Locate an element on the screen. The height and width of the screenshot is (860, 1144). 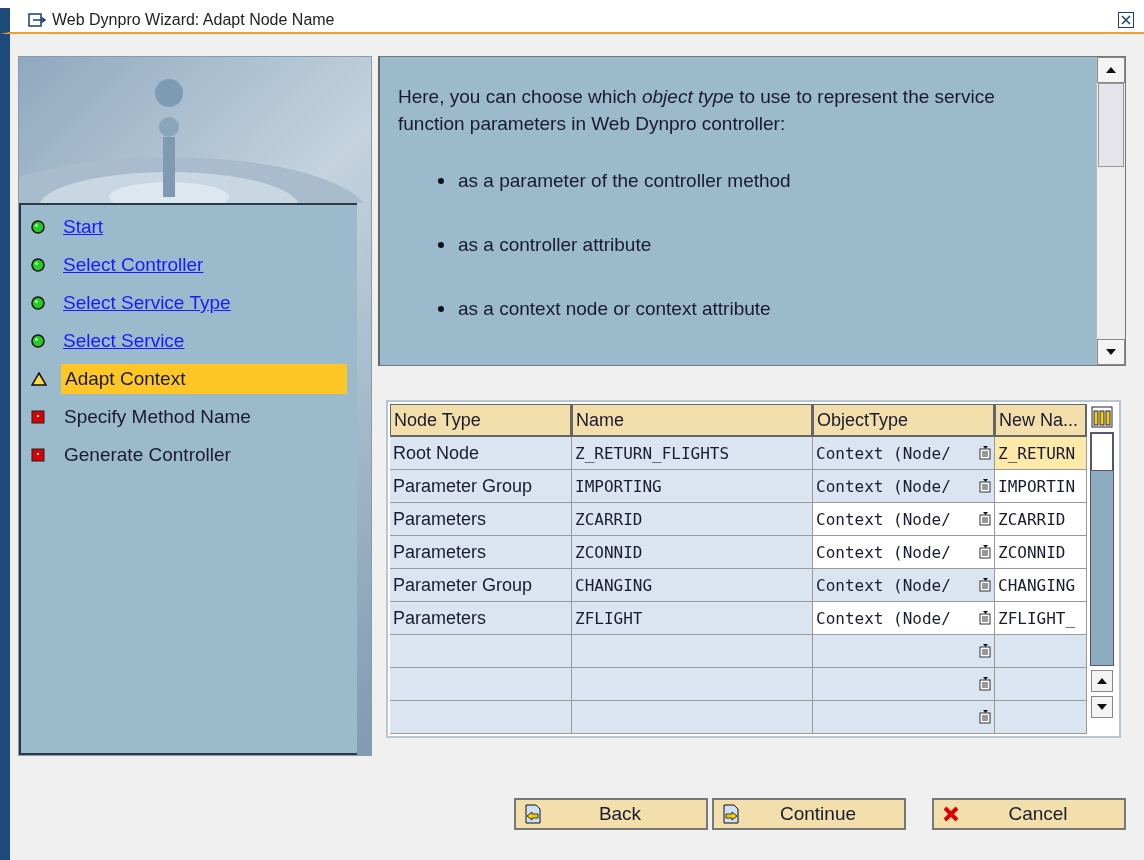
table-cell: Root Node is located at coordinates (481, 453).